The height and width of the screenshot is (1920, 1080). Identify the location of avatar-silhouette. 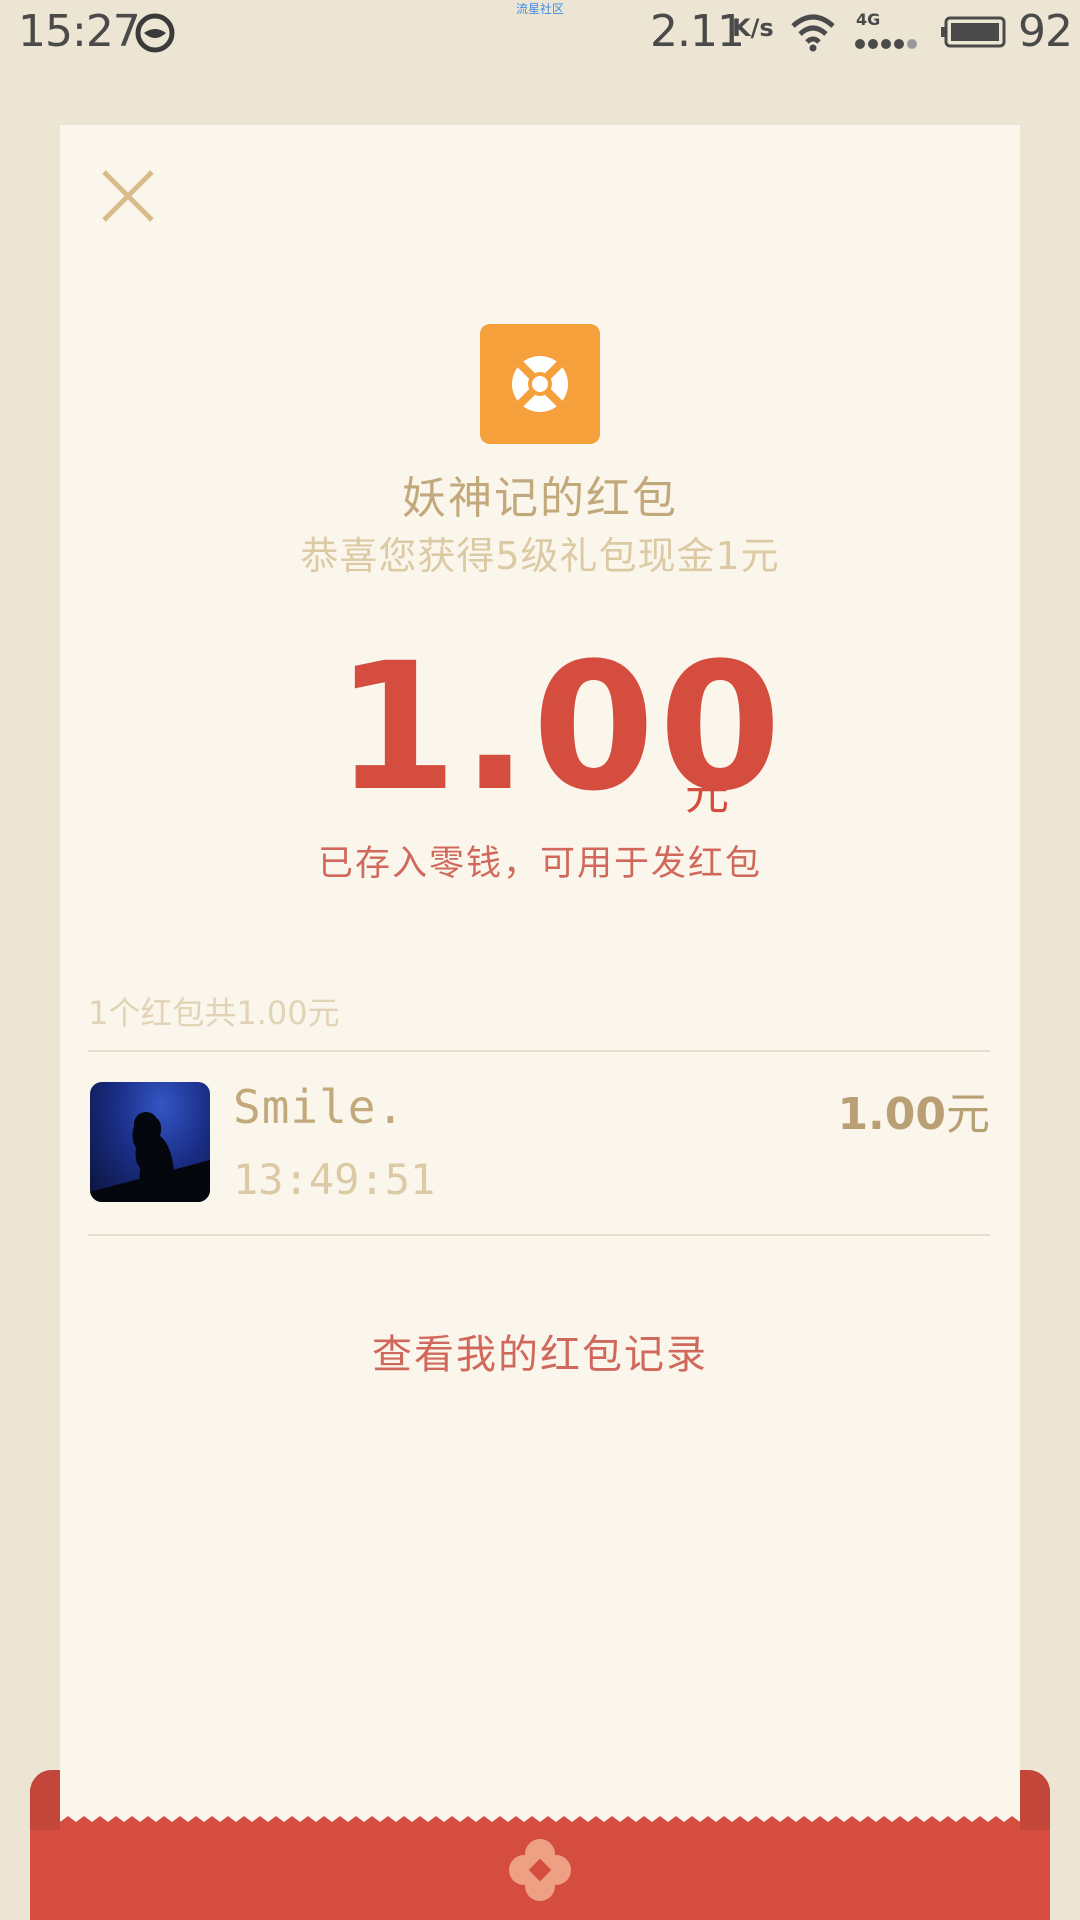
(150, 1157).